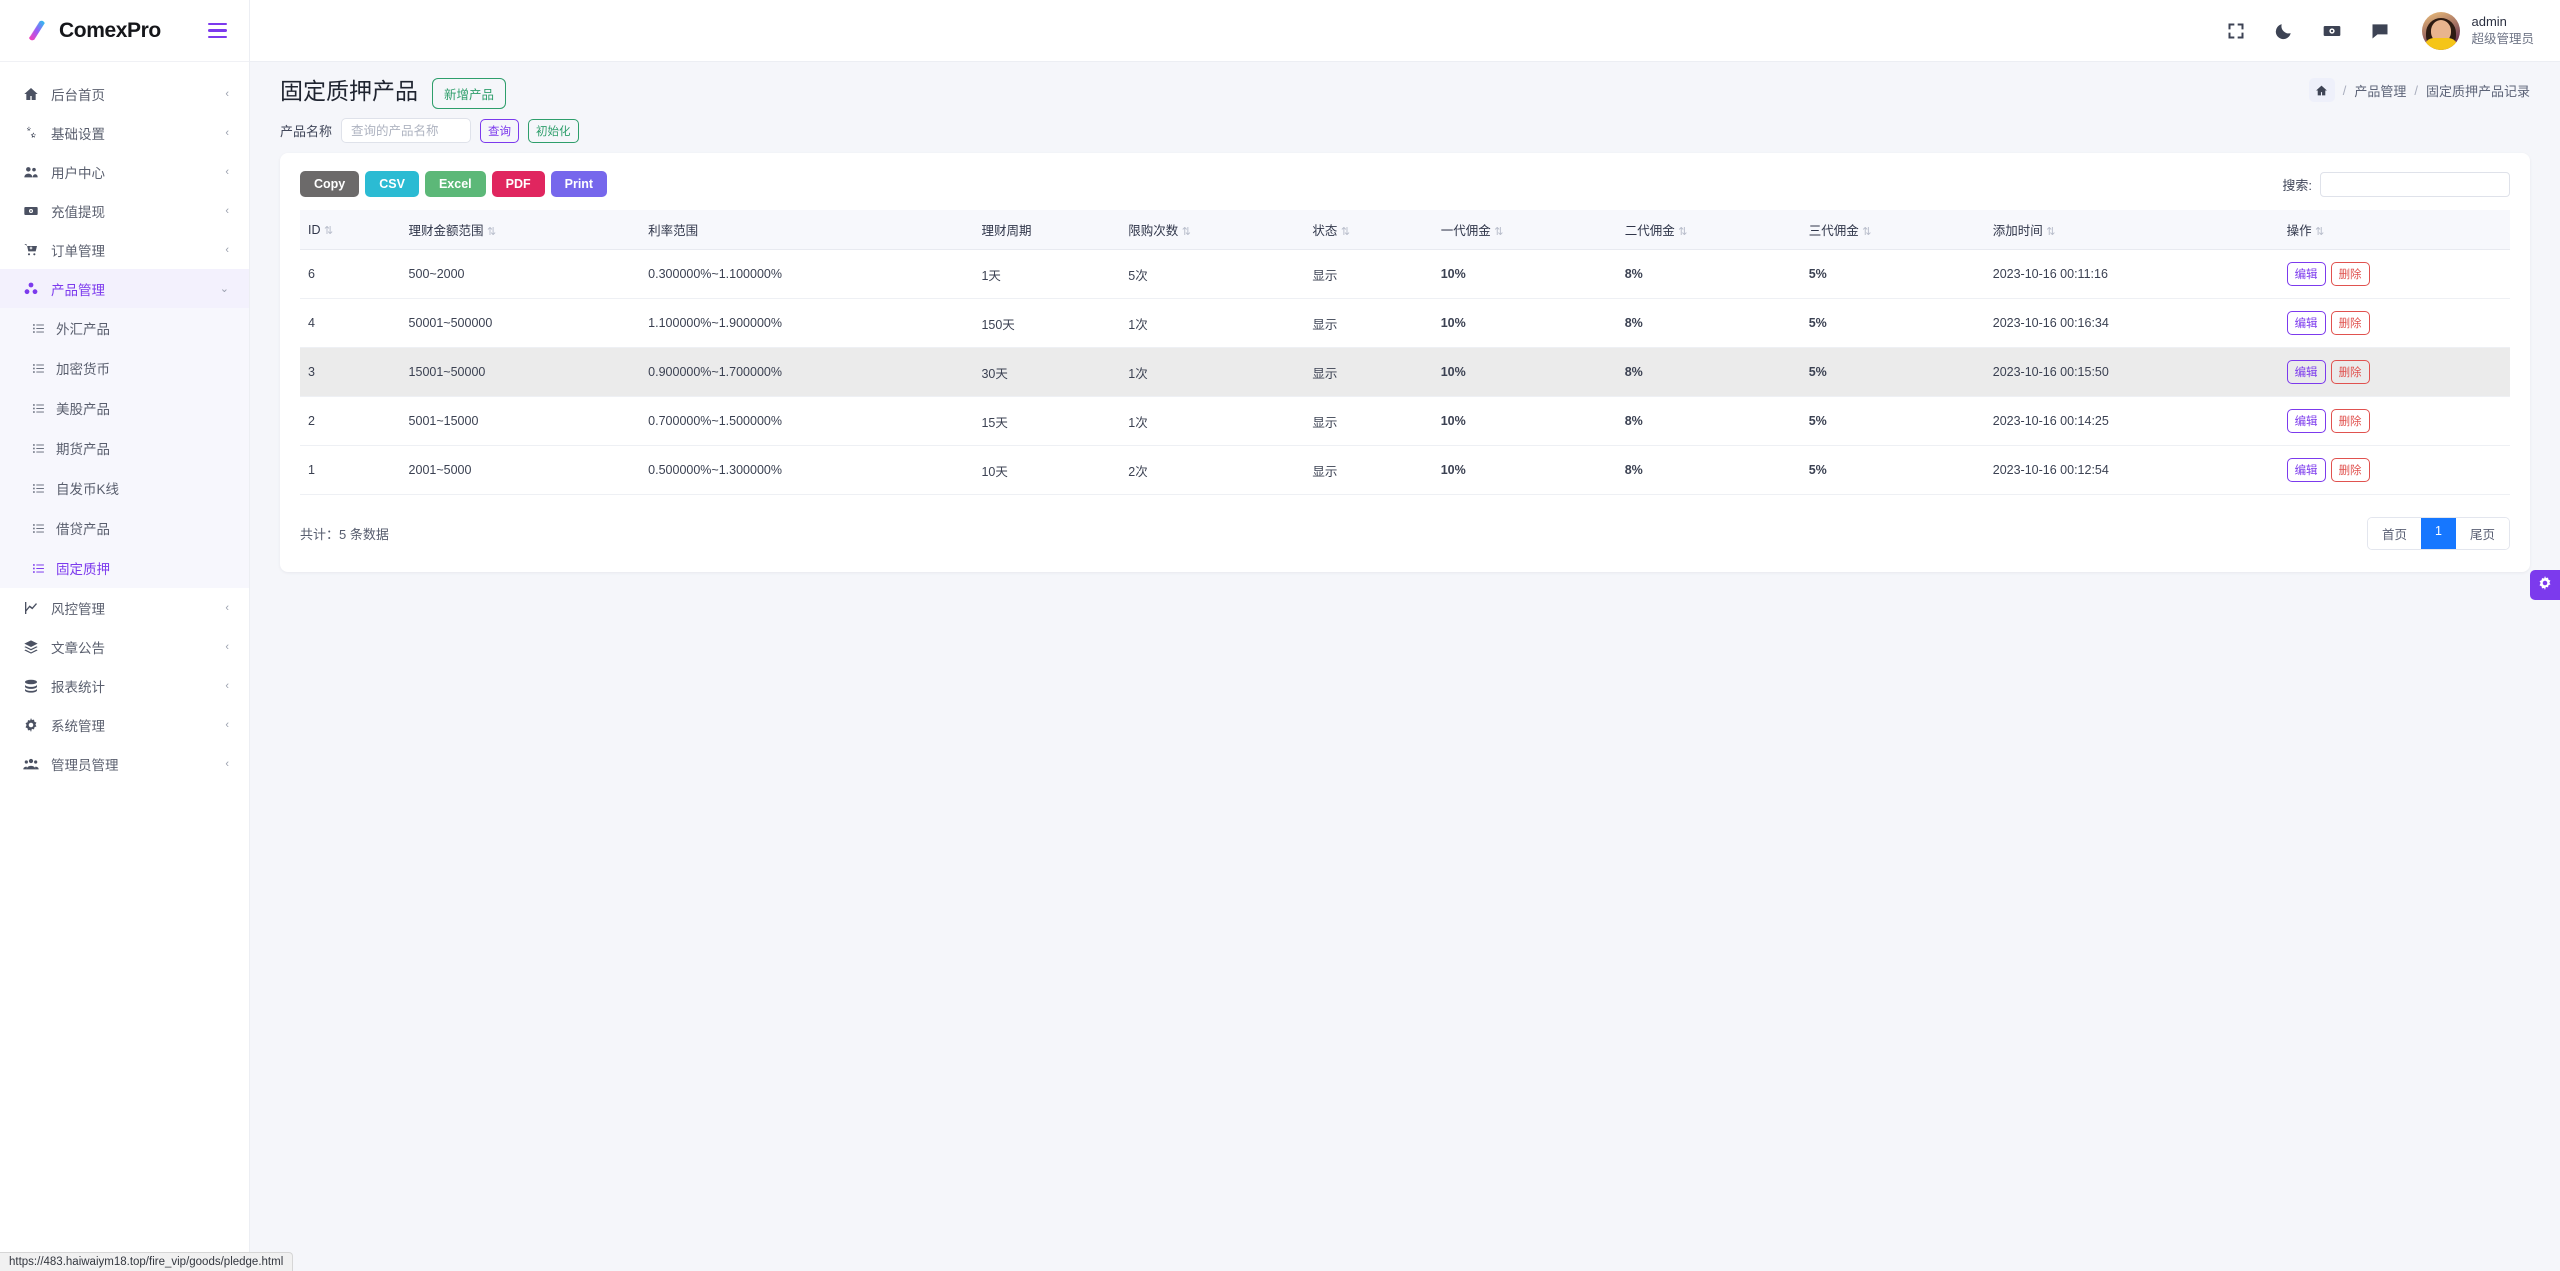 Image resolution: width=2560 pixels, height=1271 pixels. What do you see at coordinates (2478, 30) in the screenshot?
I see `user-menu: admin 超级管理员` at bounding box center [2478, 30].